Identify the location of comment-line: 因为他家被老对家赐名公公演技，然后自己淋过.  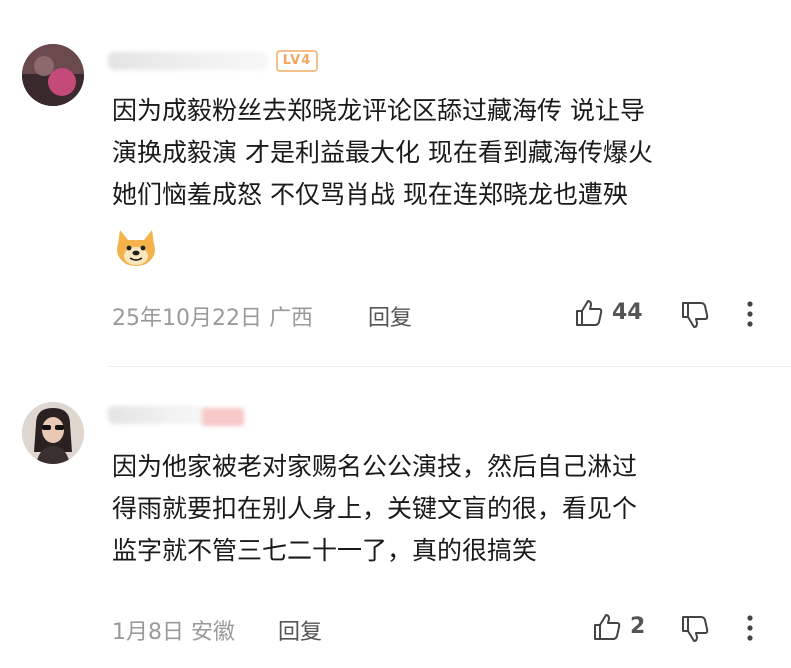
(375, 466).